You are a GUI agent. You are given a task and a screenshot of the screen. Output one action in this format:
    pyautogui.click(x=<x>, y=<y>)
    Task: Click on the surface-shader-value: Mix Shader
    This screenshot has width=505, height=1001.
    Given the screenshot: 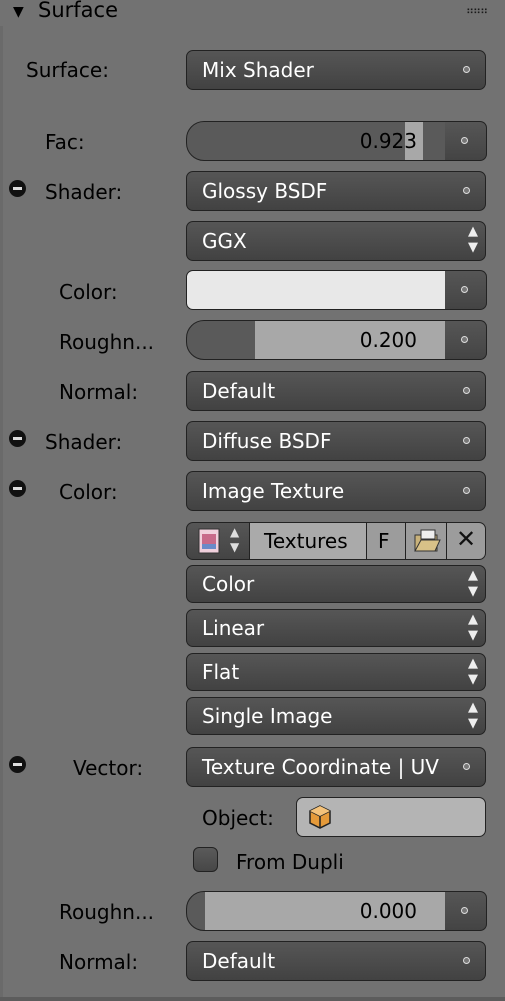 What is the action you would take?
    pyautogui.click(x=258, y=70)
    